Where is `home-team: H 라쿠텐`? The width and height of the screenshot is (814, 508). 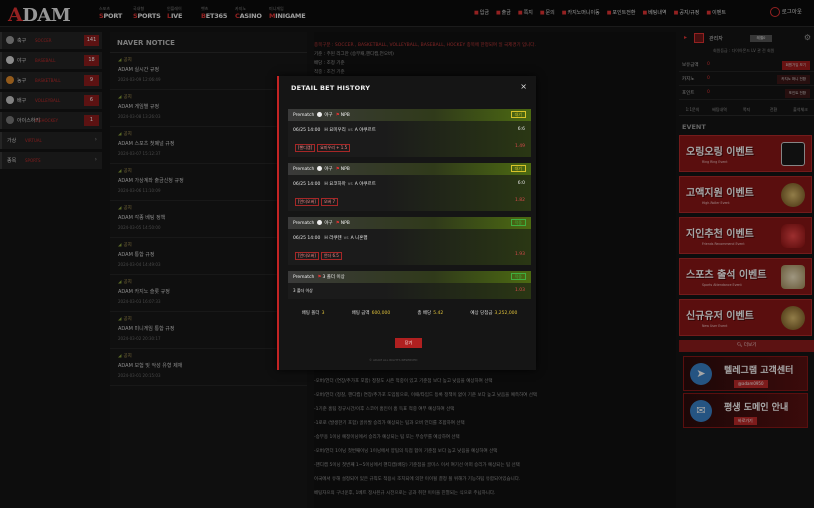 home-team: H 라쿠텐 is located at coordinates (333, 238).